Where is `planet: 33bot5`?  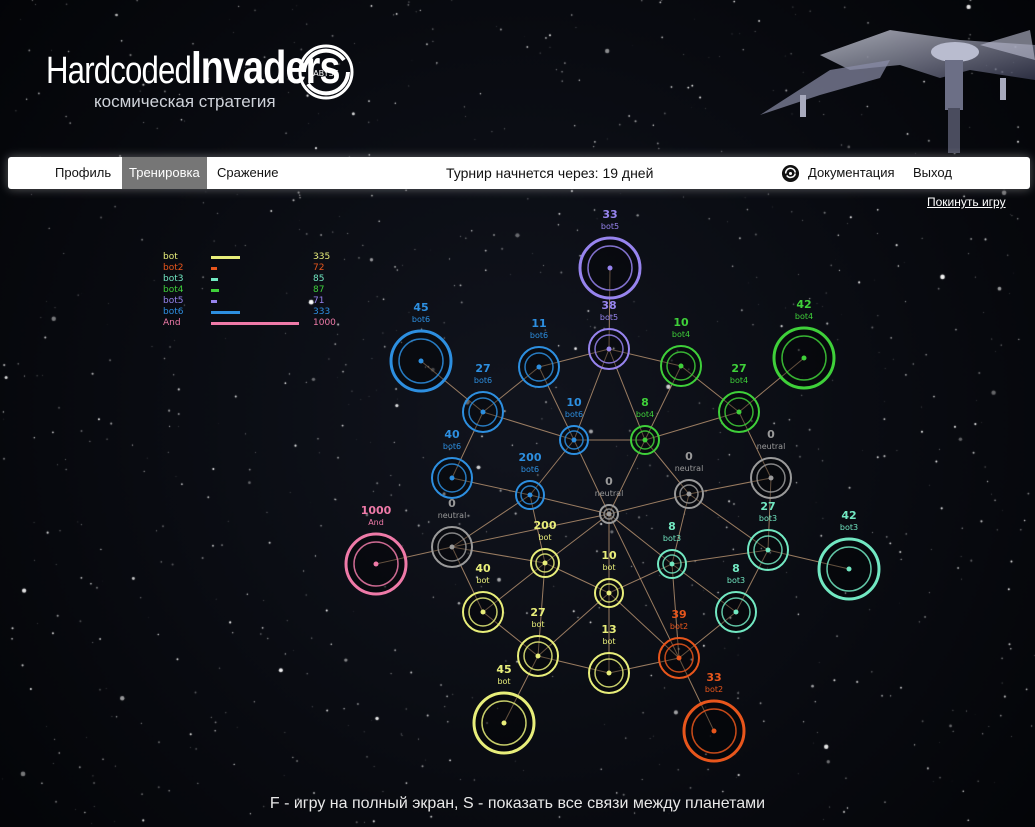
planet: 33bot5 is located at coordinates (610, 254).